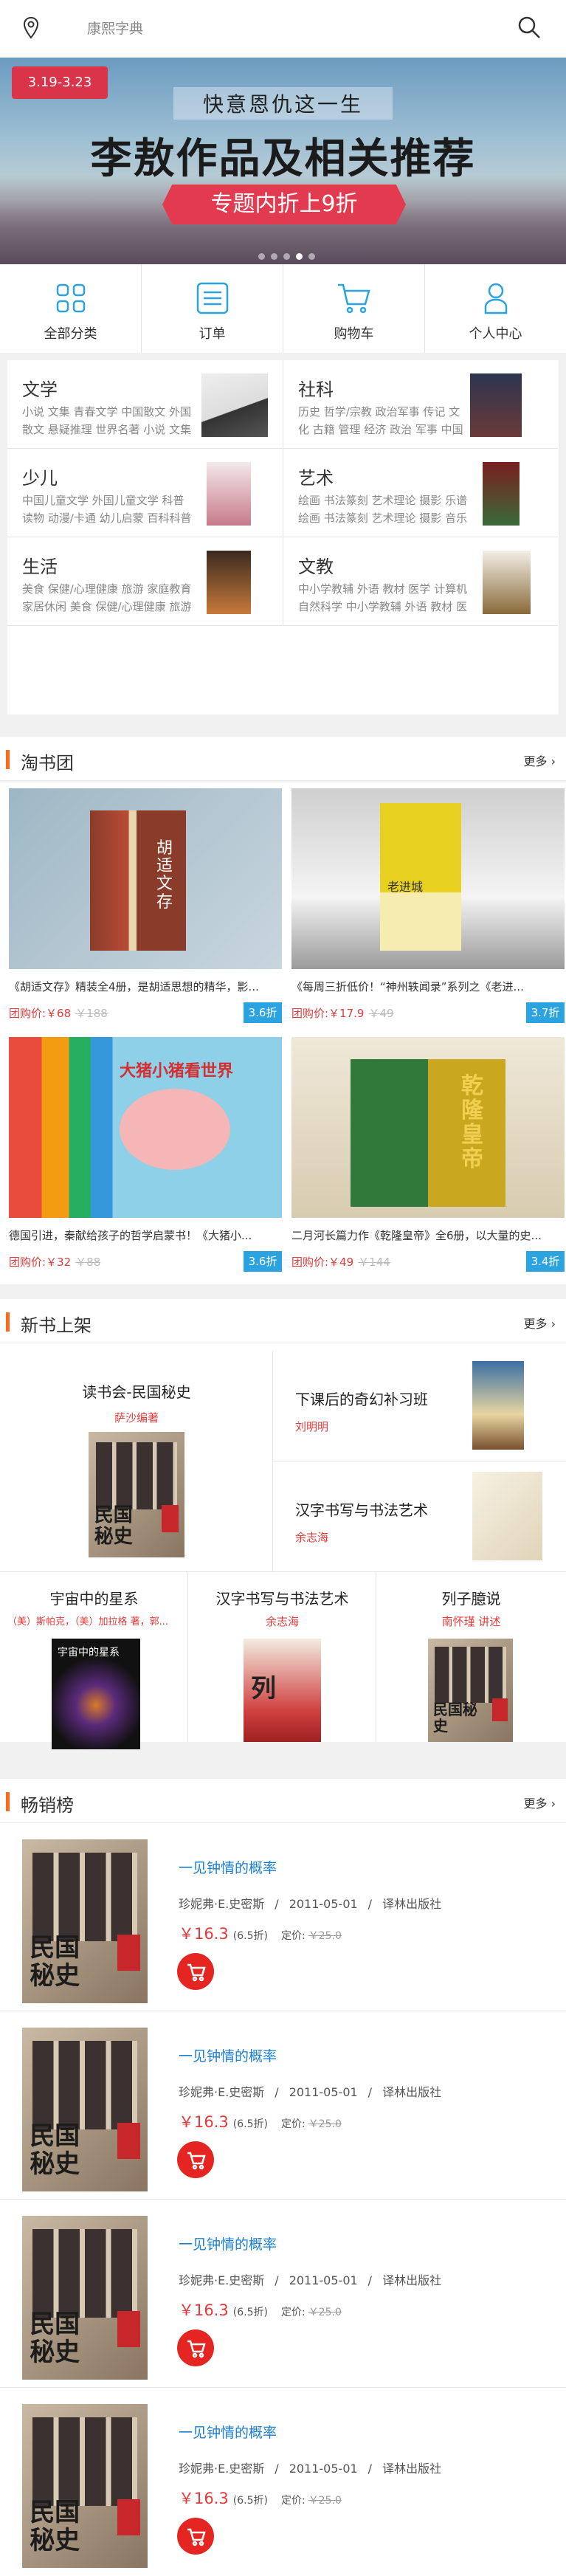  Describe the element at coordinates (282, 1690) in the screenshot. I see `book-cover: 列` at that location.